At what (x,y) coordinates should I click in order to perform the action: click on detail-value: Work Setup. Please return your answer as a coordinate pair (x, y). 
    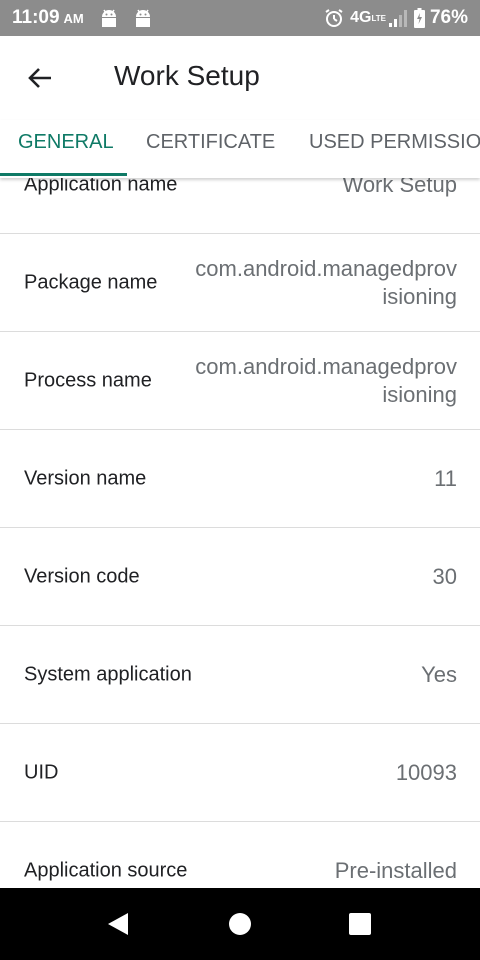
    Looking at the image, I should click on (399, 187).